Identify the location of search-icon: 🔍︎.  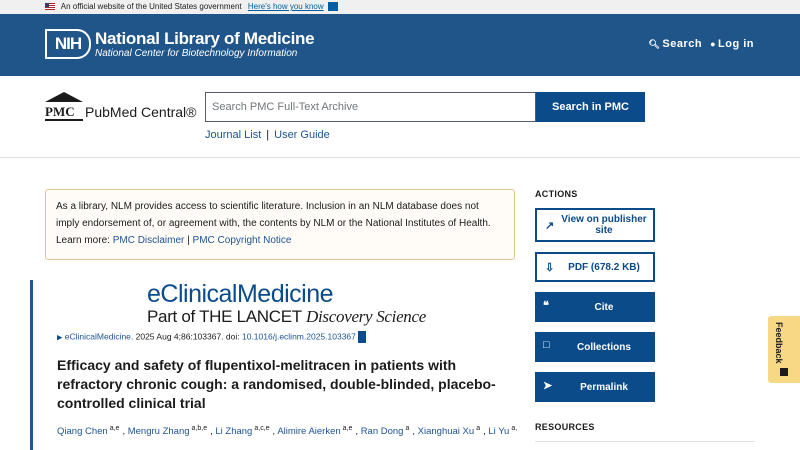
(654, 44).